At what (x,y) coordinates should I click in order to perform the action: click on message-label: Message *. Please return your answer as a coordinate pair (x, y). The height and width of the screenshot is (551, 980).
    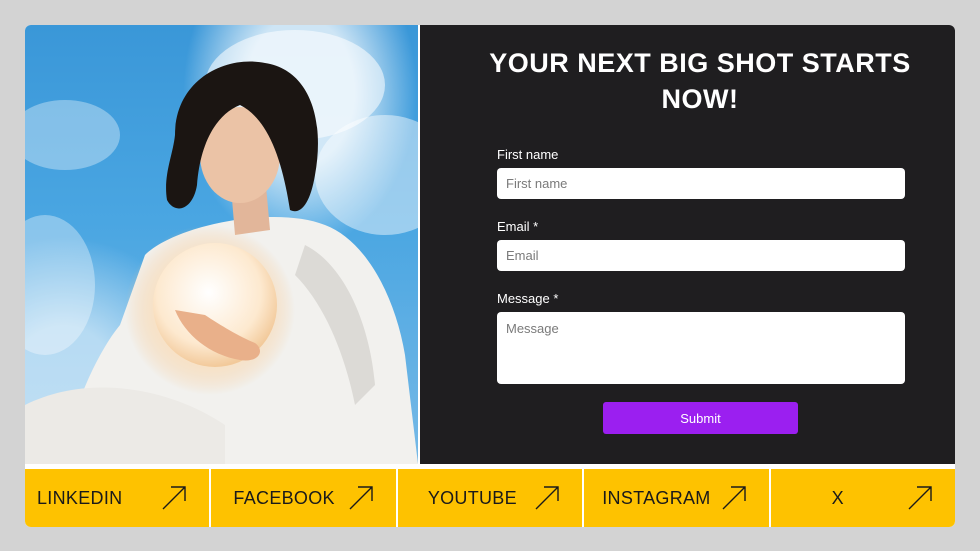
    Looking at the image, I should click on (528, 298).